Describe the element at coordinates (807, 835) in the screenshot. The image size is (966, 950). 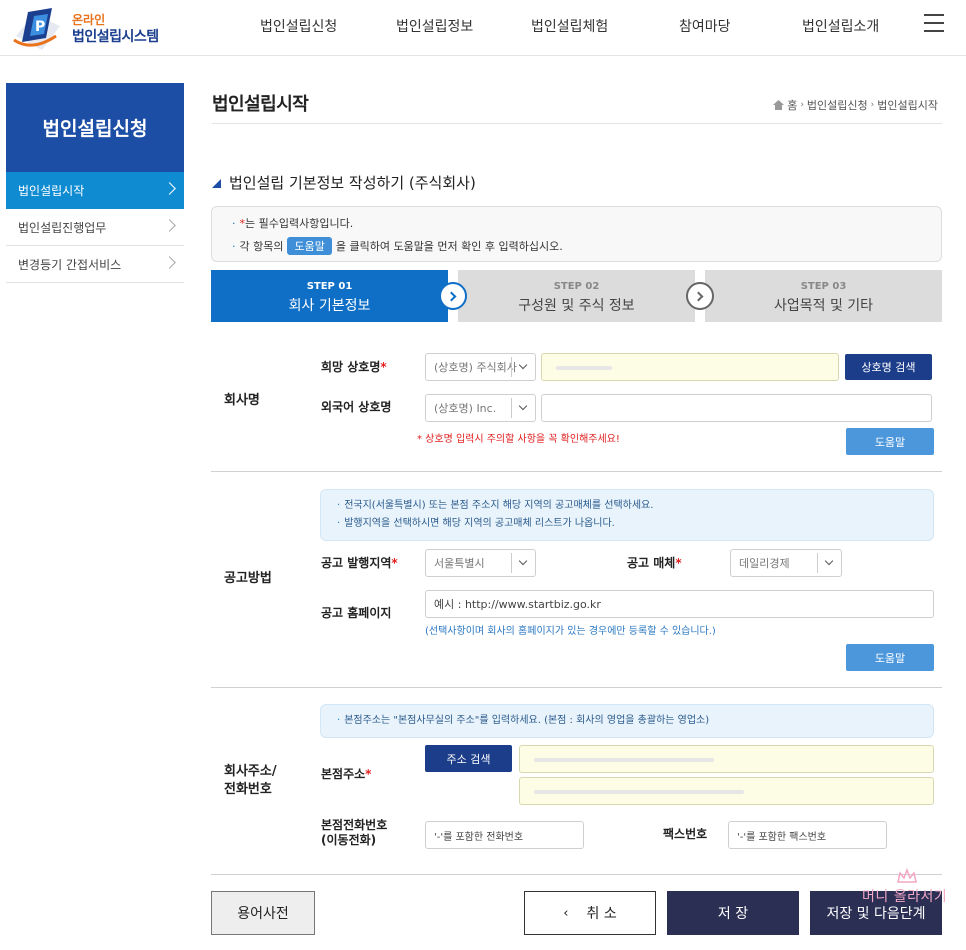
I see `fax-input: '-'를 포함한 팩스번호` at that location.